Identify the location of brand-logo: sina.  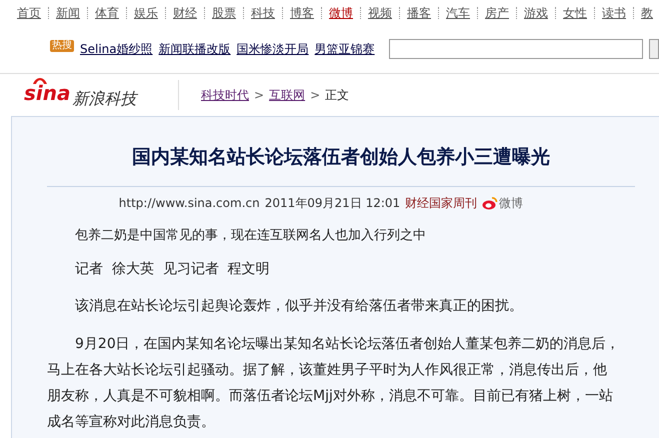
(47, 93).